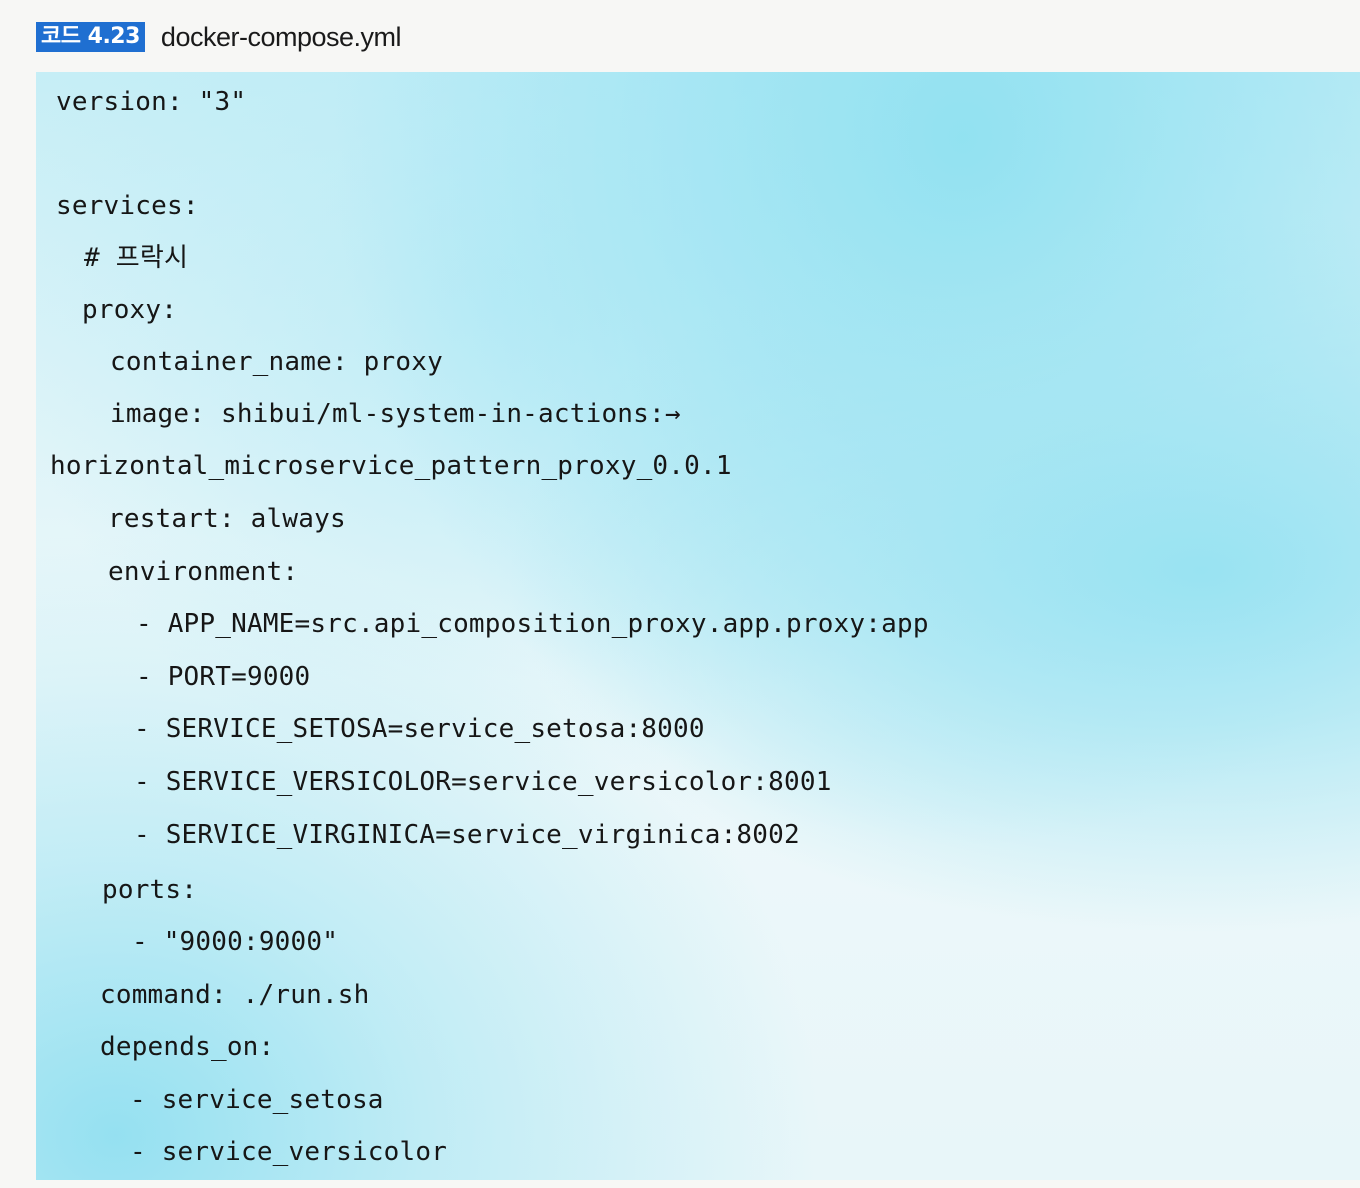 This screenshot has width=1360, height=1188. What do you see at coordinates (203, 572) in the screenshot?
I see `code-line-environment: environment:` at bounding box center [203, 572].